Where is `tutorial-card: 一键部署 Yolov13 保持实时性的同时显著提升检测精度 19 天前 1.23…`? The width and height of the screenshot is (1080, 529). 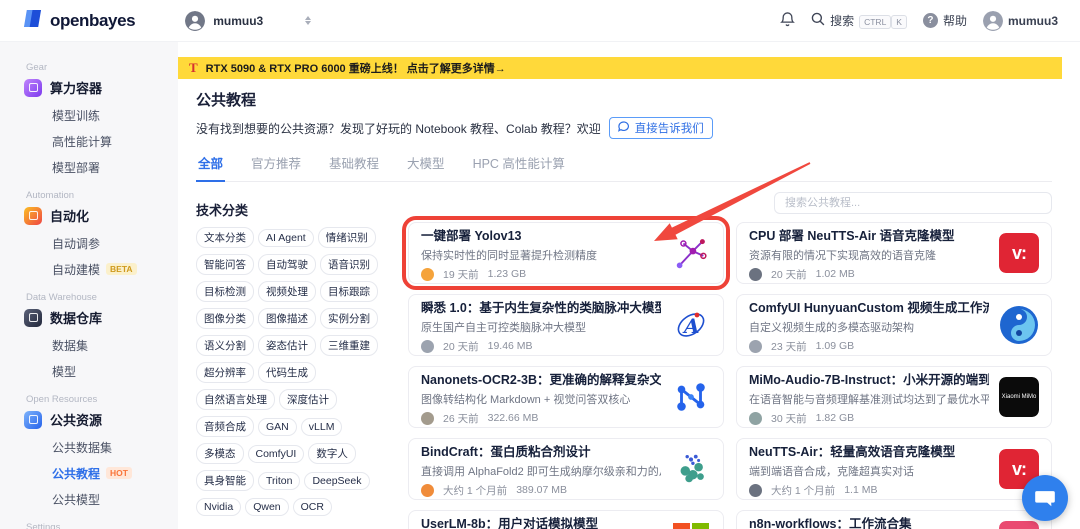
tutorial-card: 一键部署 Yolov13 保持实时性的同时显著提升检测精度 19 天前 1.23… is located at coordinates (566, 253).